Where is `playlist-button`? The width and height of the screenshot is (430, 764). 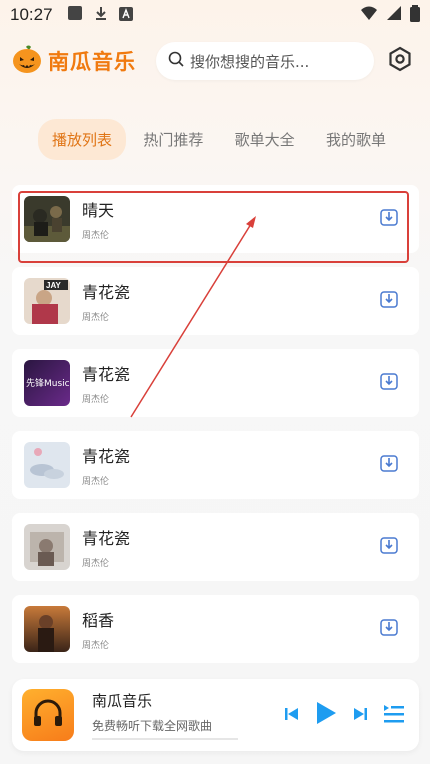
playlist-button is located at coordinates (394, 715).